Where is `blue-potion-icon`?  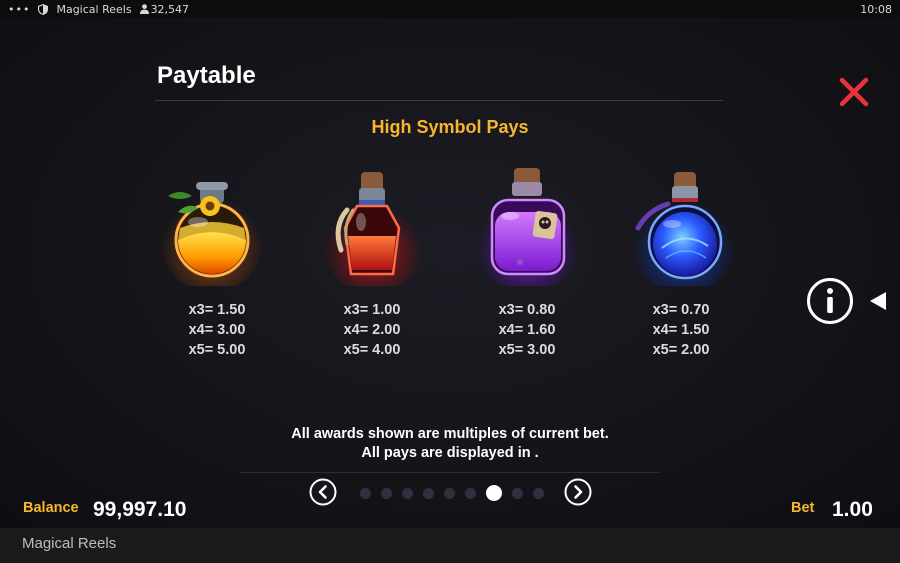
blue-potion-icon is located at coordinates (684, 229).